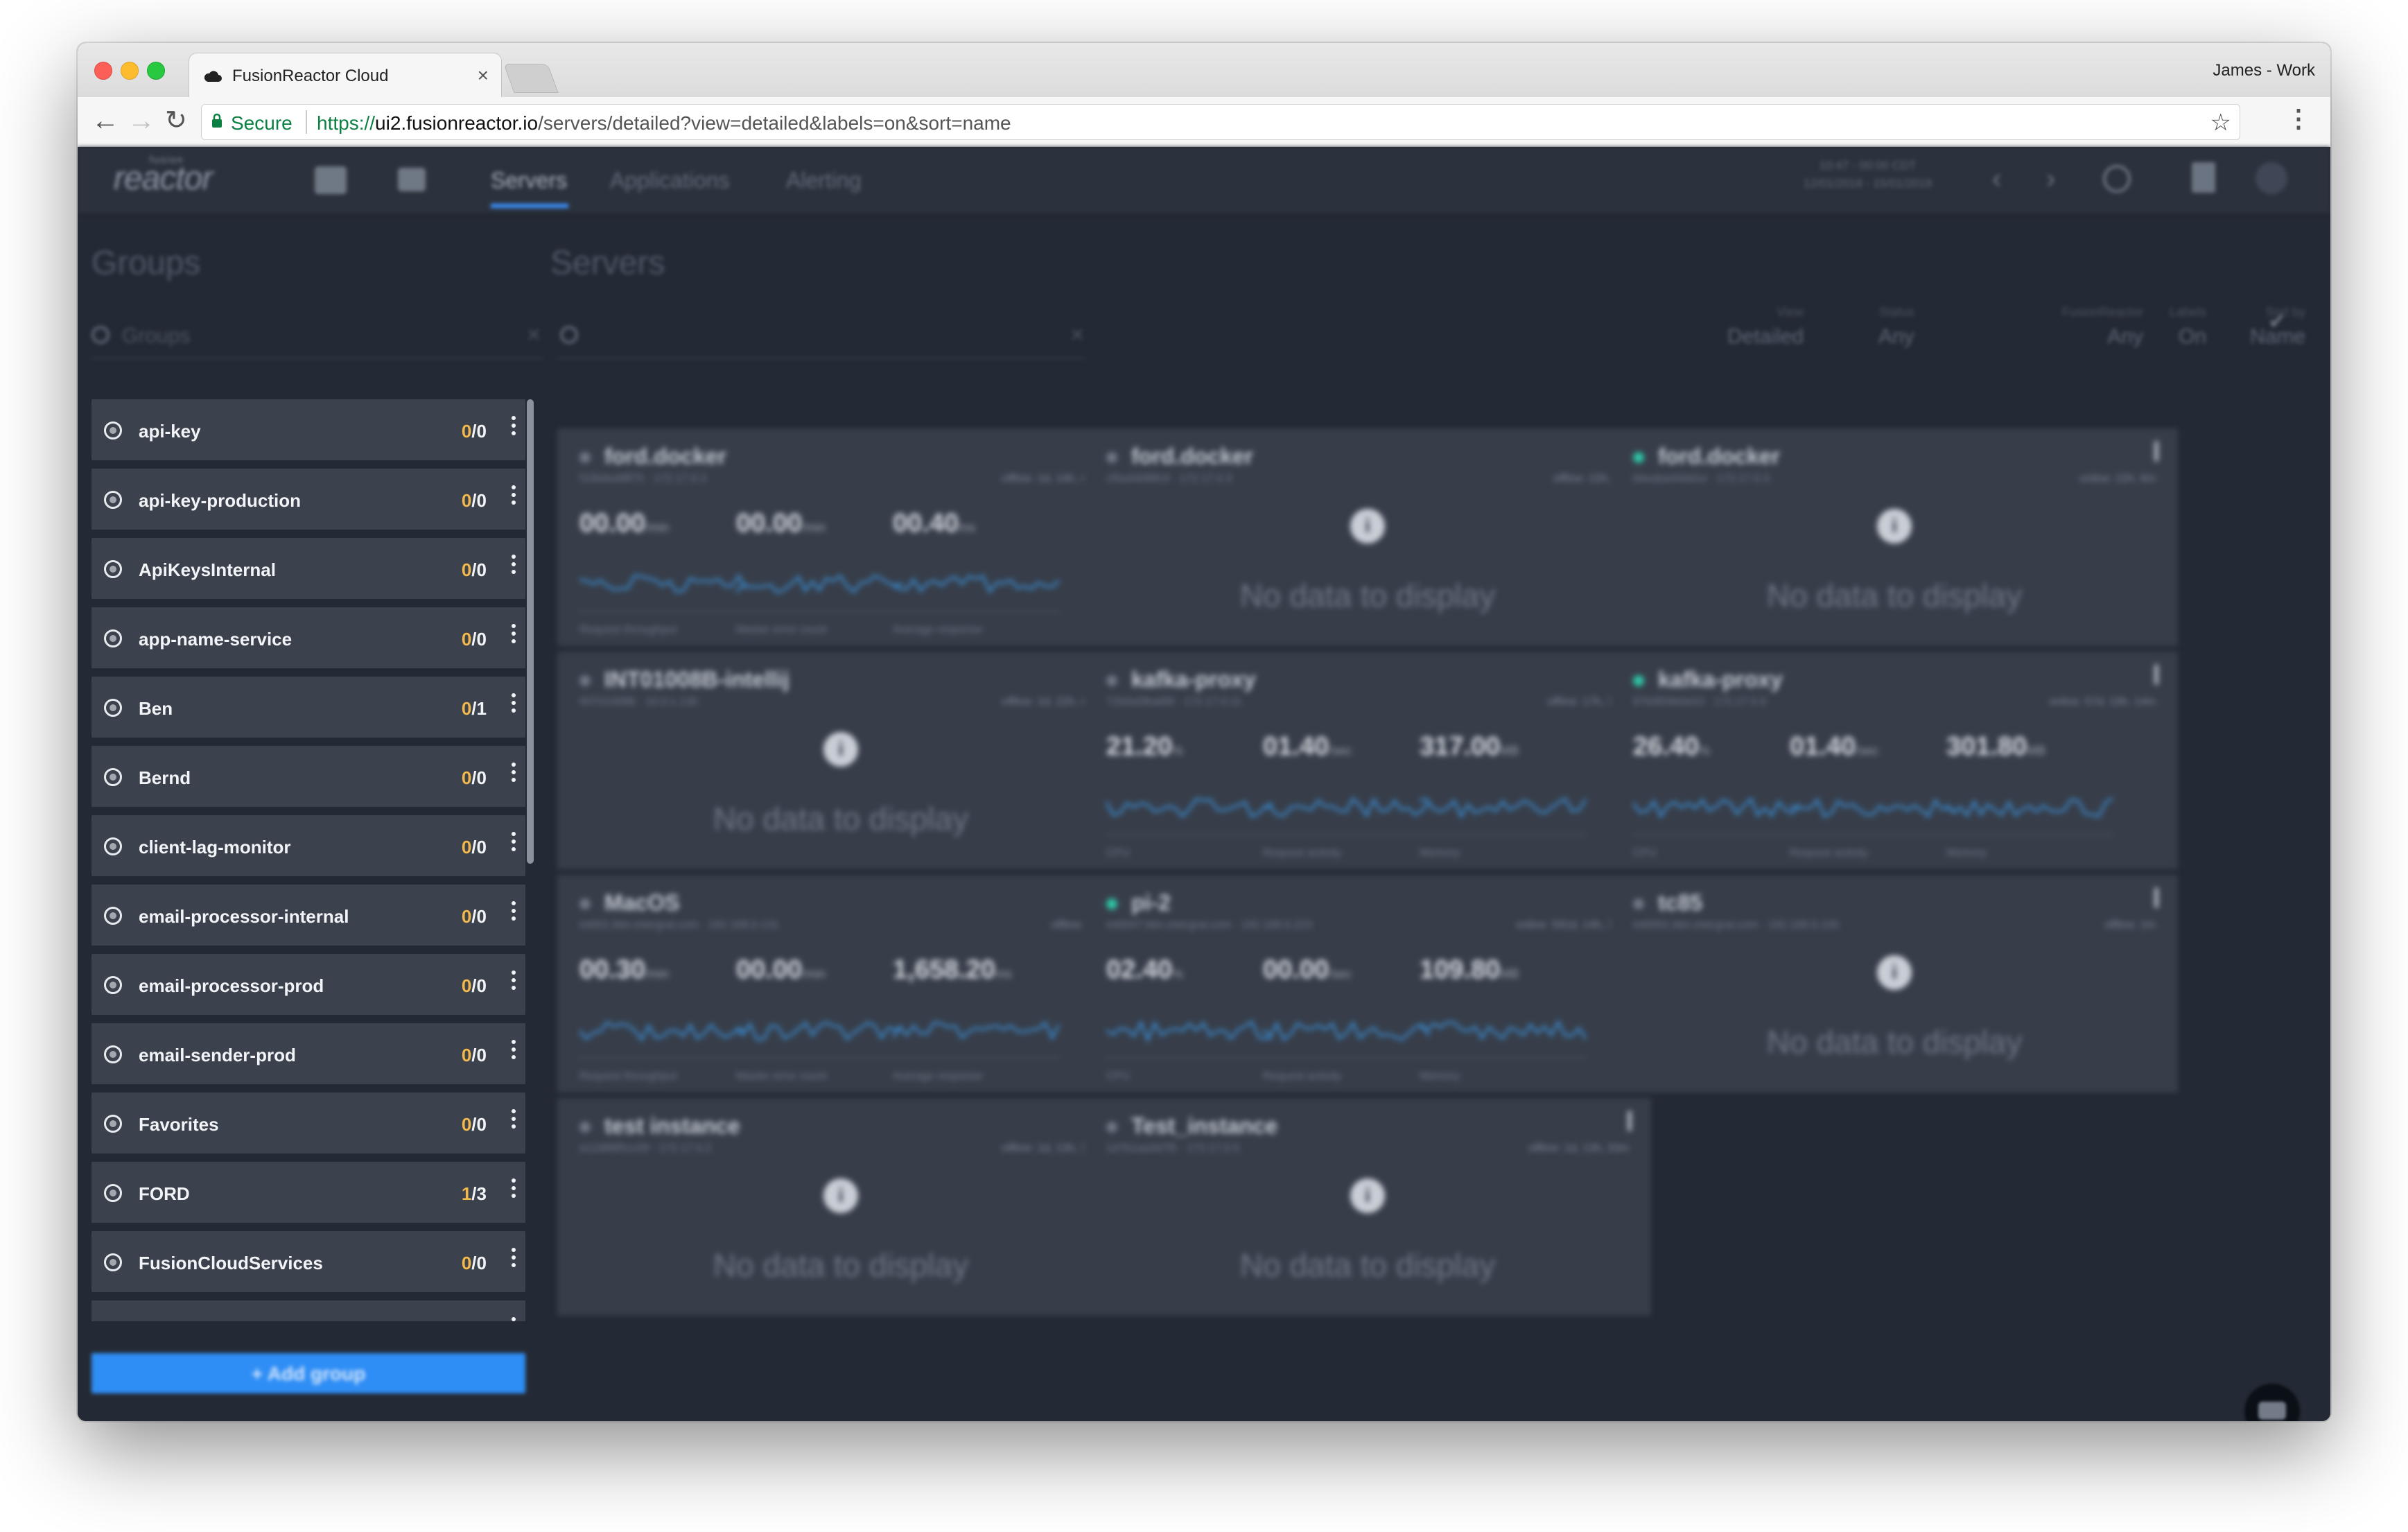 Image resolution: width=2408 pixels, height=1532 pixels. I want to click on metric: 21.20% CPU, so click(1189, 795).